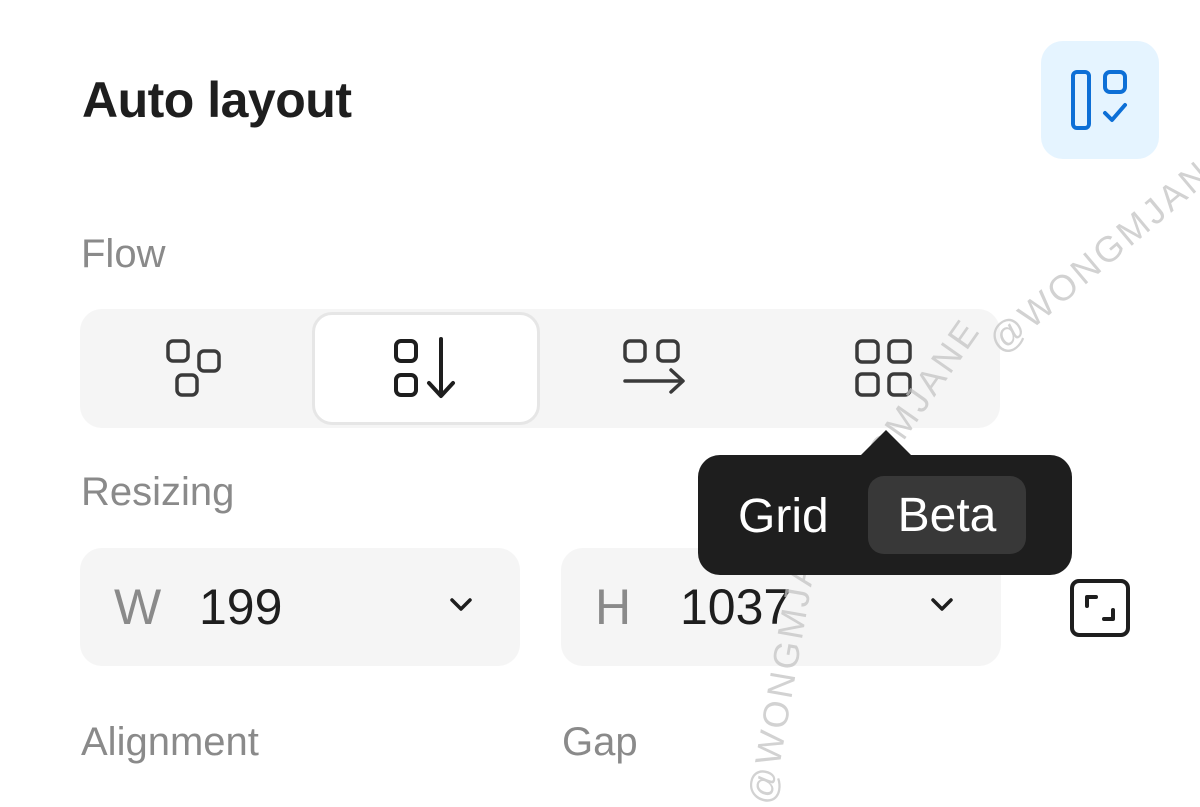  What do you see at coordinates (613, 607) in the screenshot?
I see `height-key-label: H` at bounding box center [613, 607].